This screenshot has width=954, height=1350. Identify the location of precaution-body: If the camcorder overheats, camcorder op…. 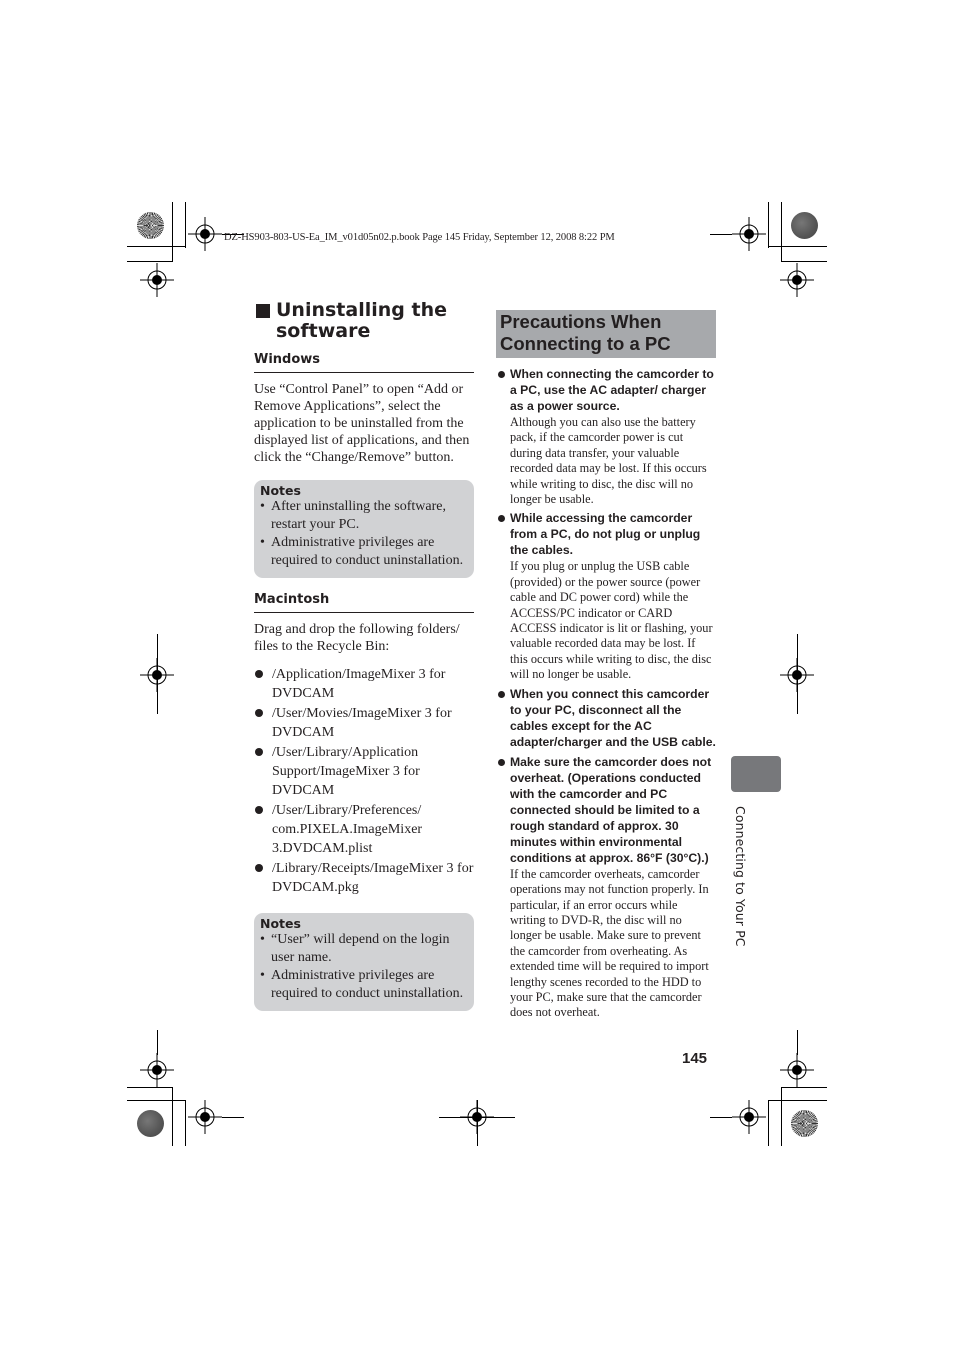
(609, 943).